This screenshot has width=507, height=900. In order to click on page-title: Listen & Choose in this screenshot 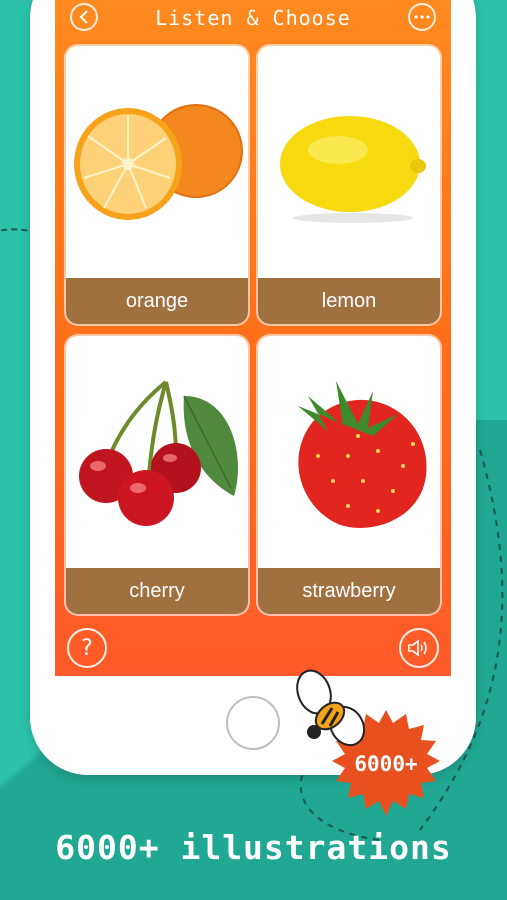, I will do `click(253, 18)`.